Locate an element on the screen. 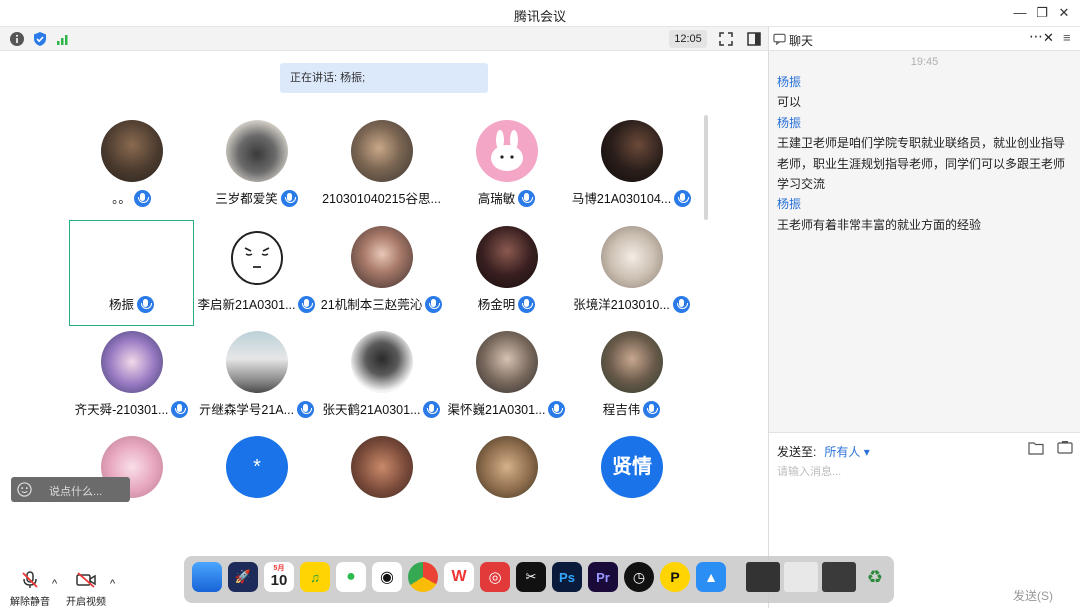  folder-icon is located at coordinates (1036, 448).